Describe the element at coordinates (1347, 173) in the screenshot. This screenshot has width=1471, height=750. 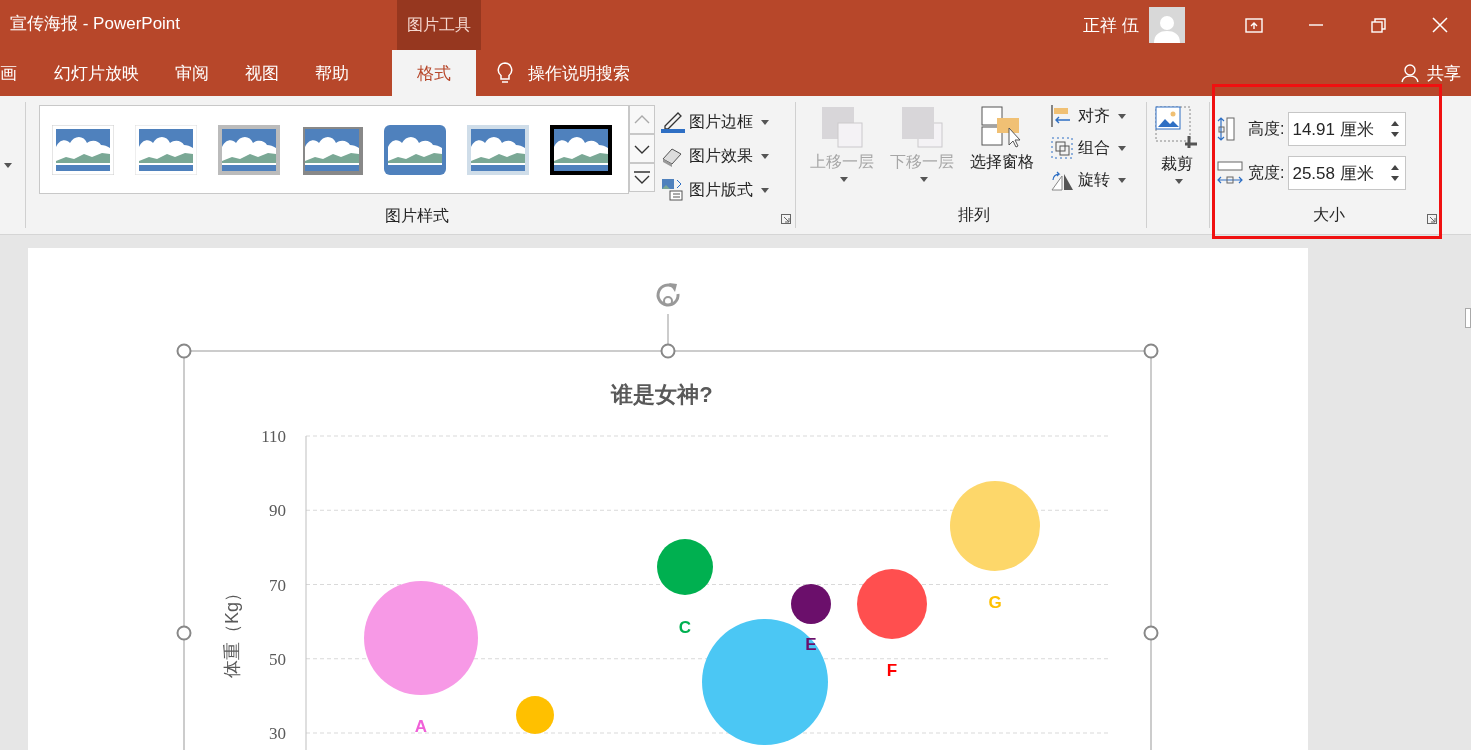
I see `spin-field: 25.58 厘米` at that location.